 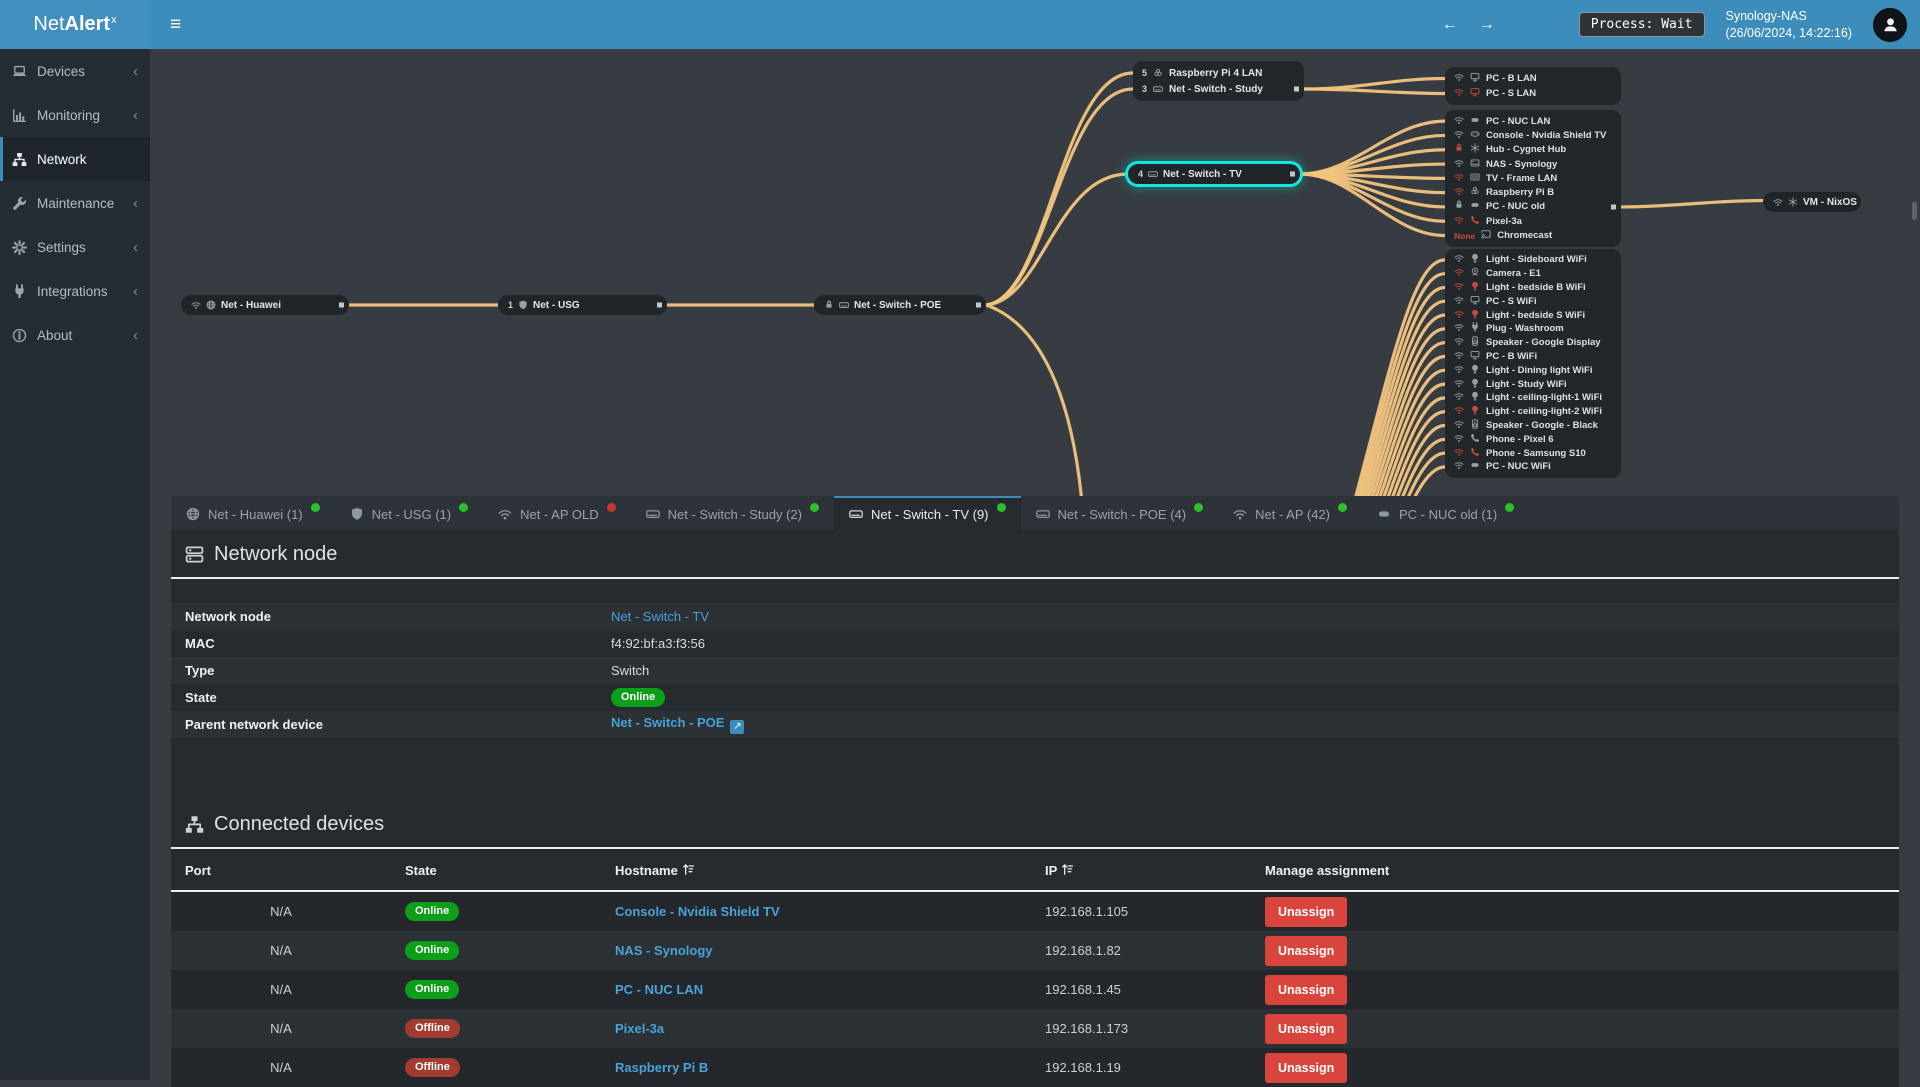 I want to click on sidebar-item-network: Network, so click(x=75, y=159).